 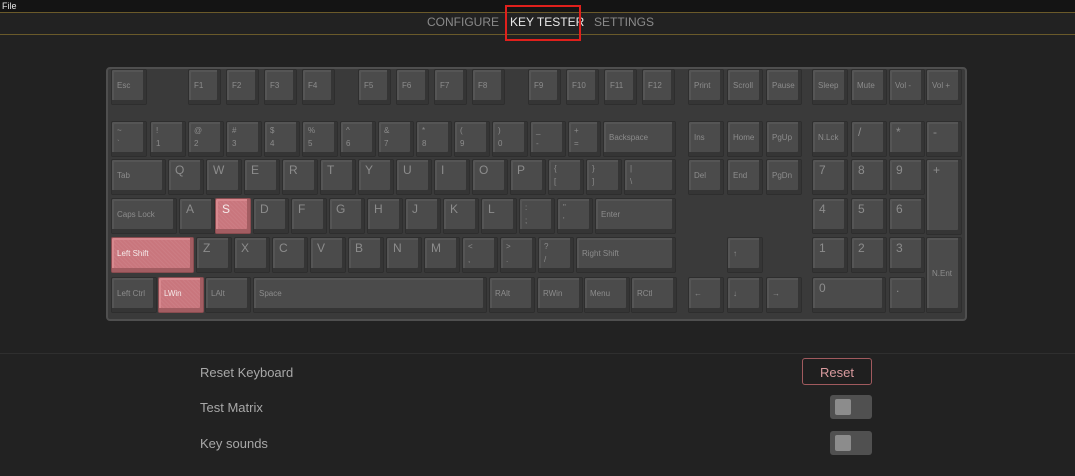 I want to click on key-o: O, so click(x=490, y=177).